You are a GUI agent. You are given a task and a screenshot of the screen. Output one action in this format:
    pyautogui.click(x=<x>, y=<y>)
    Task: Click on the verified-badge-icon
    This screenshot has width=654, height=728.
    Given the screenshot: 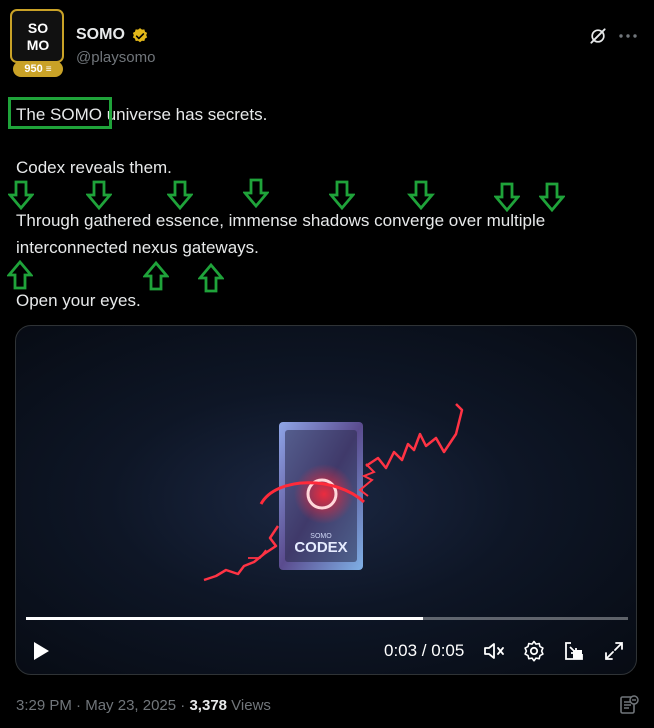 What is the action you would take?
    pyautogui.click(x=140, y=36)
    